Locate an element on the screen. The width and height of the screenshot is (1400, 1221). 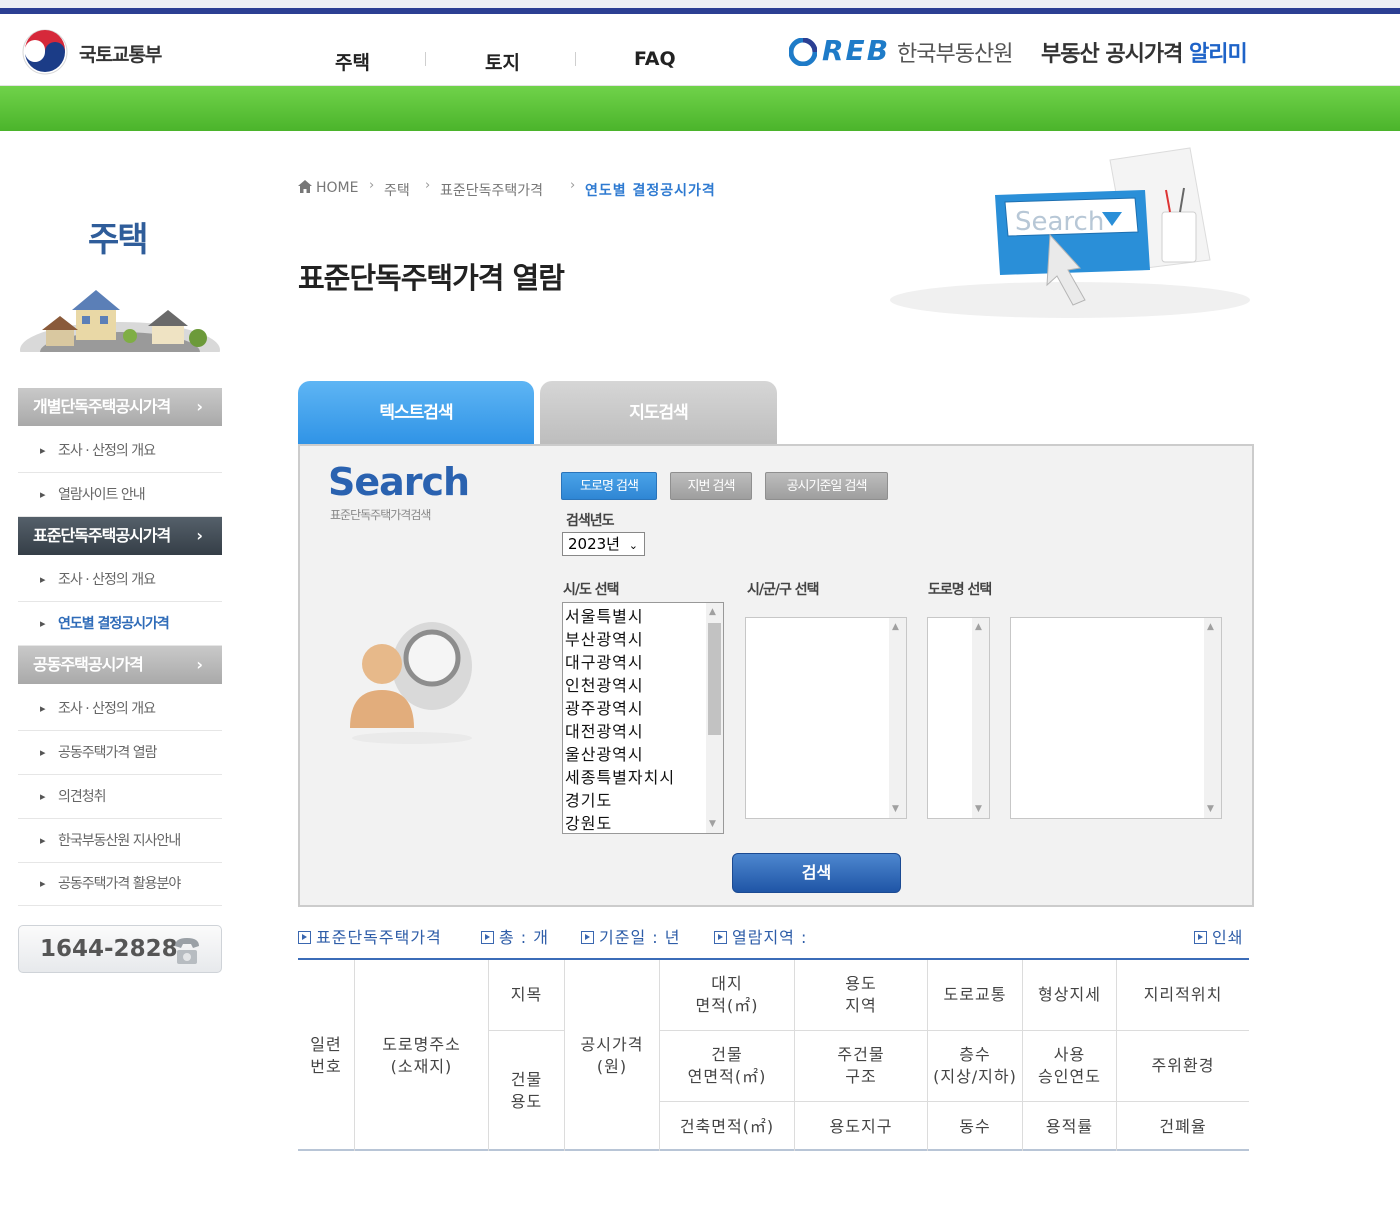
tab-text-search: 텍스트검색 is located at coordinates (416, 413).